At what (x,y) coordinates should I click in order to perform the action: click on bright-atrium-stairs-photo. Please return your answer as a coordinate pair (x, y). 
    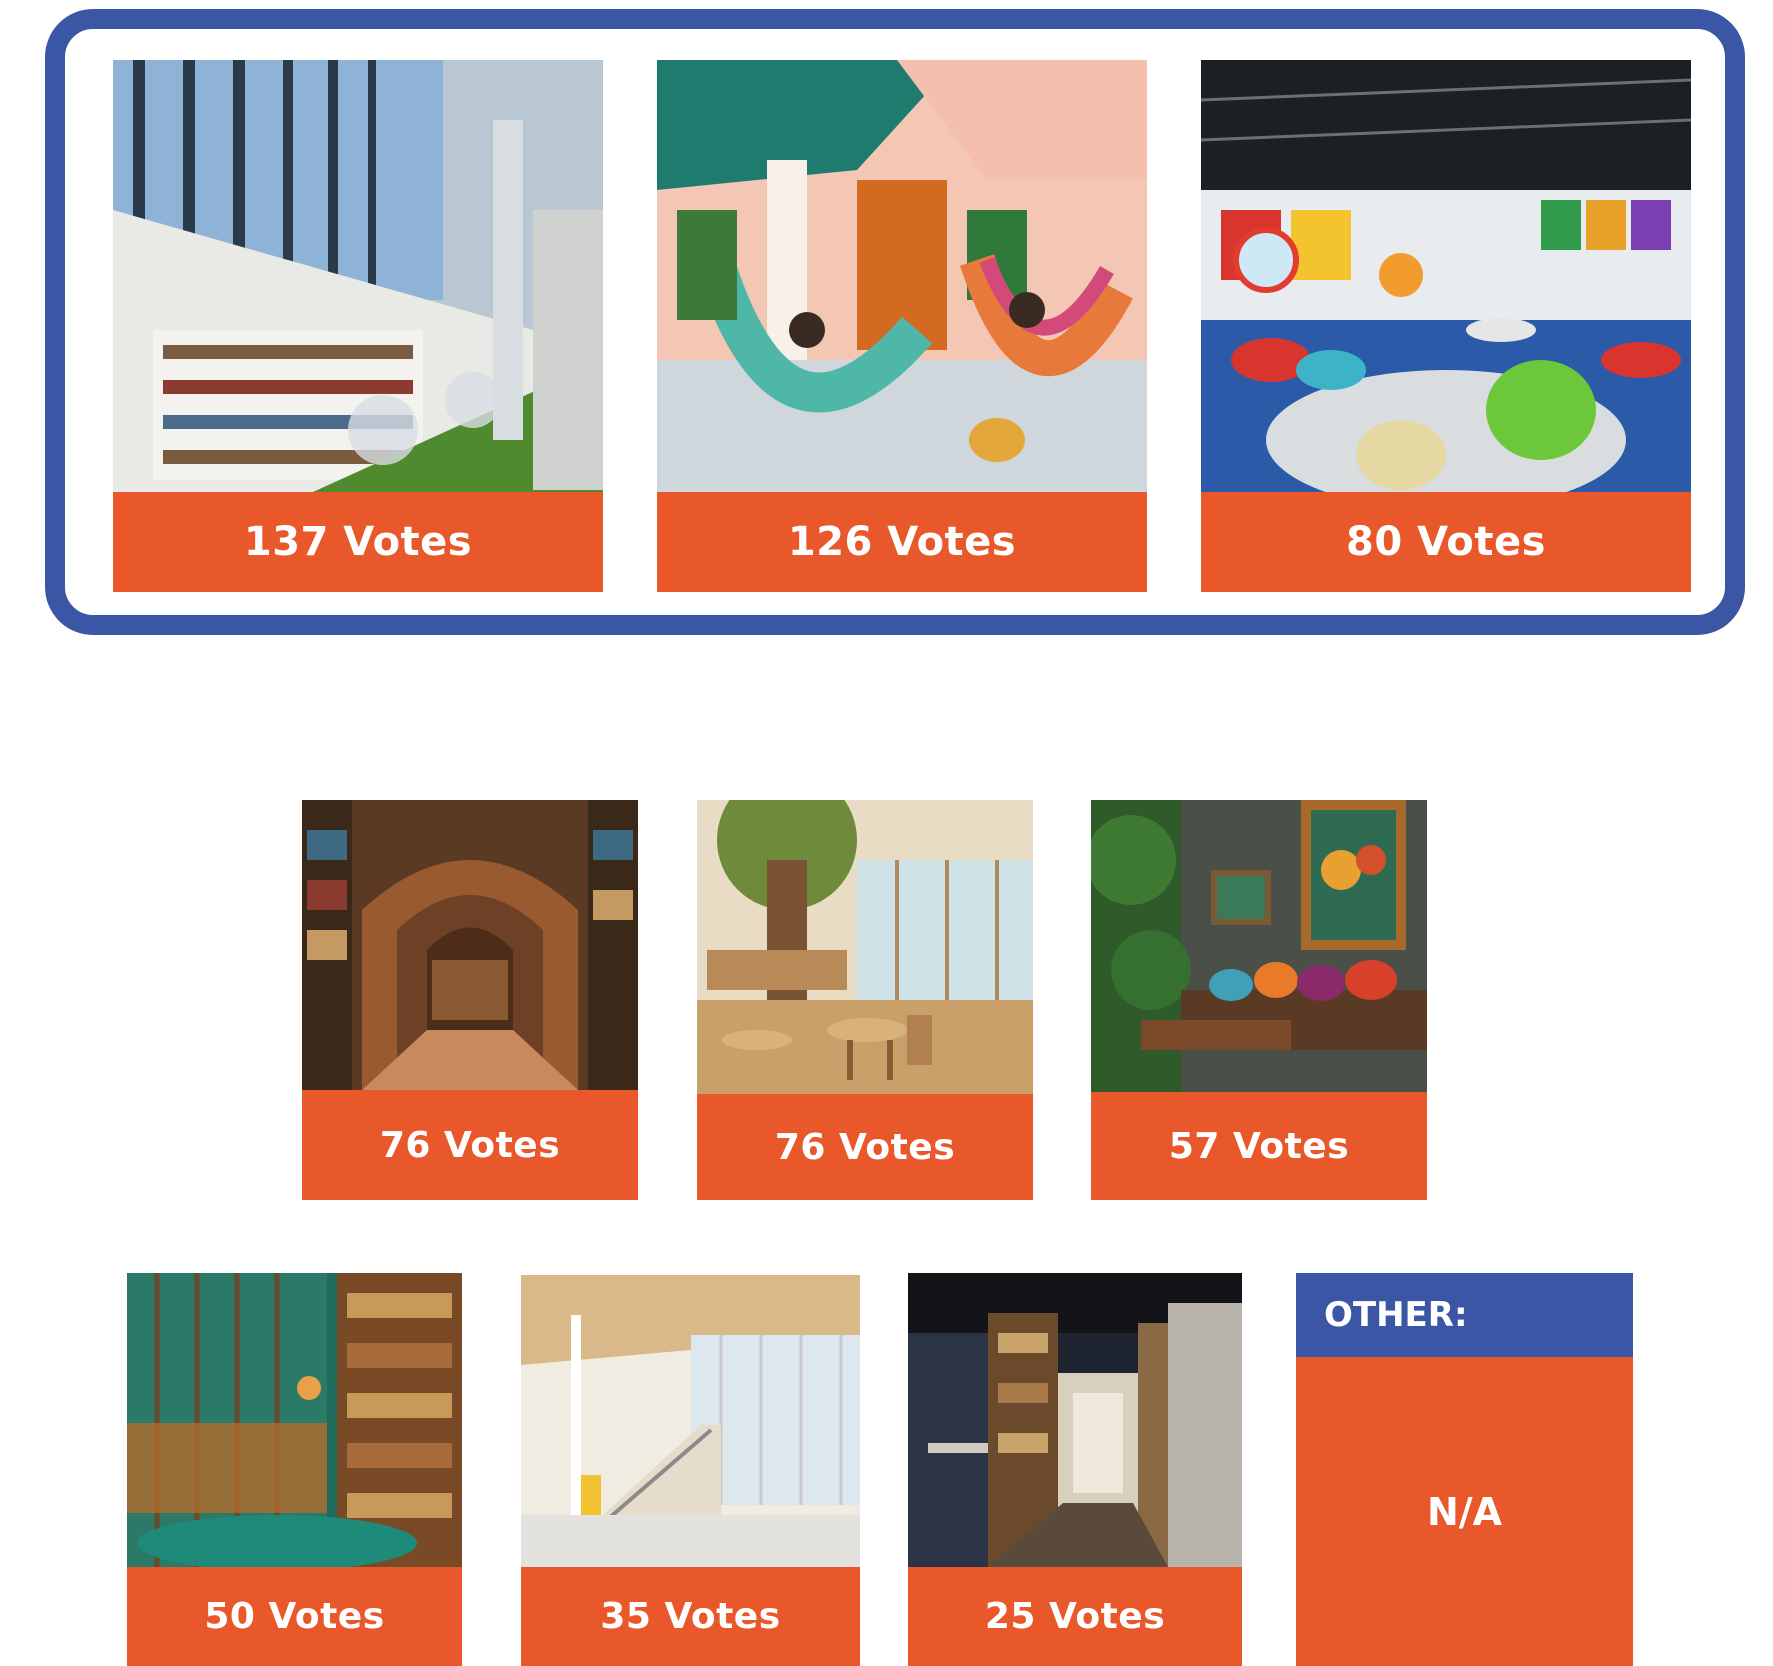
    Looking at the image, I should click on (690, 1421).